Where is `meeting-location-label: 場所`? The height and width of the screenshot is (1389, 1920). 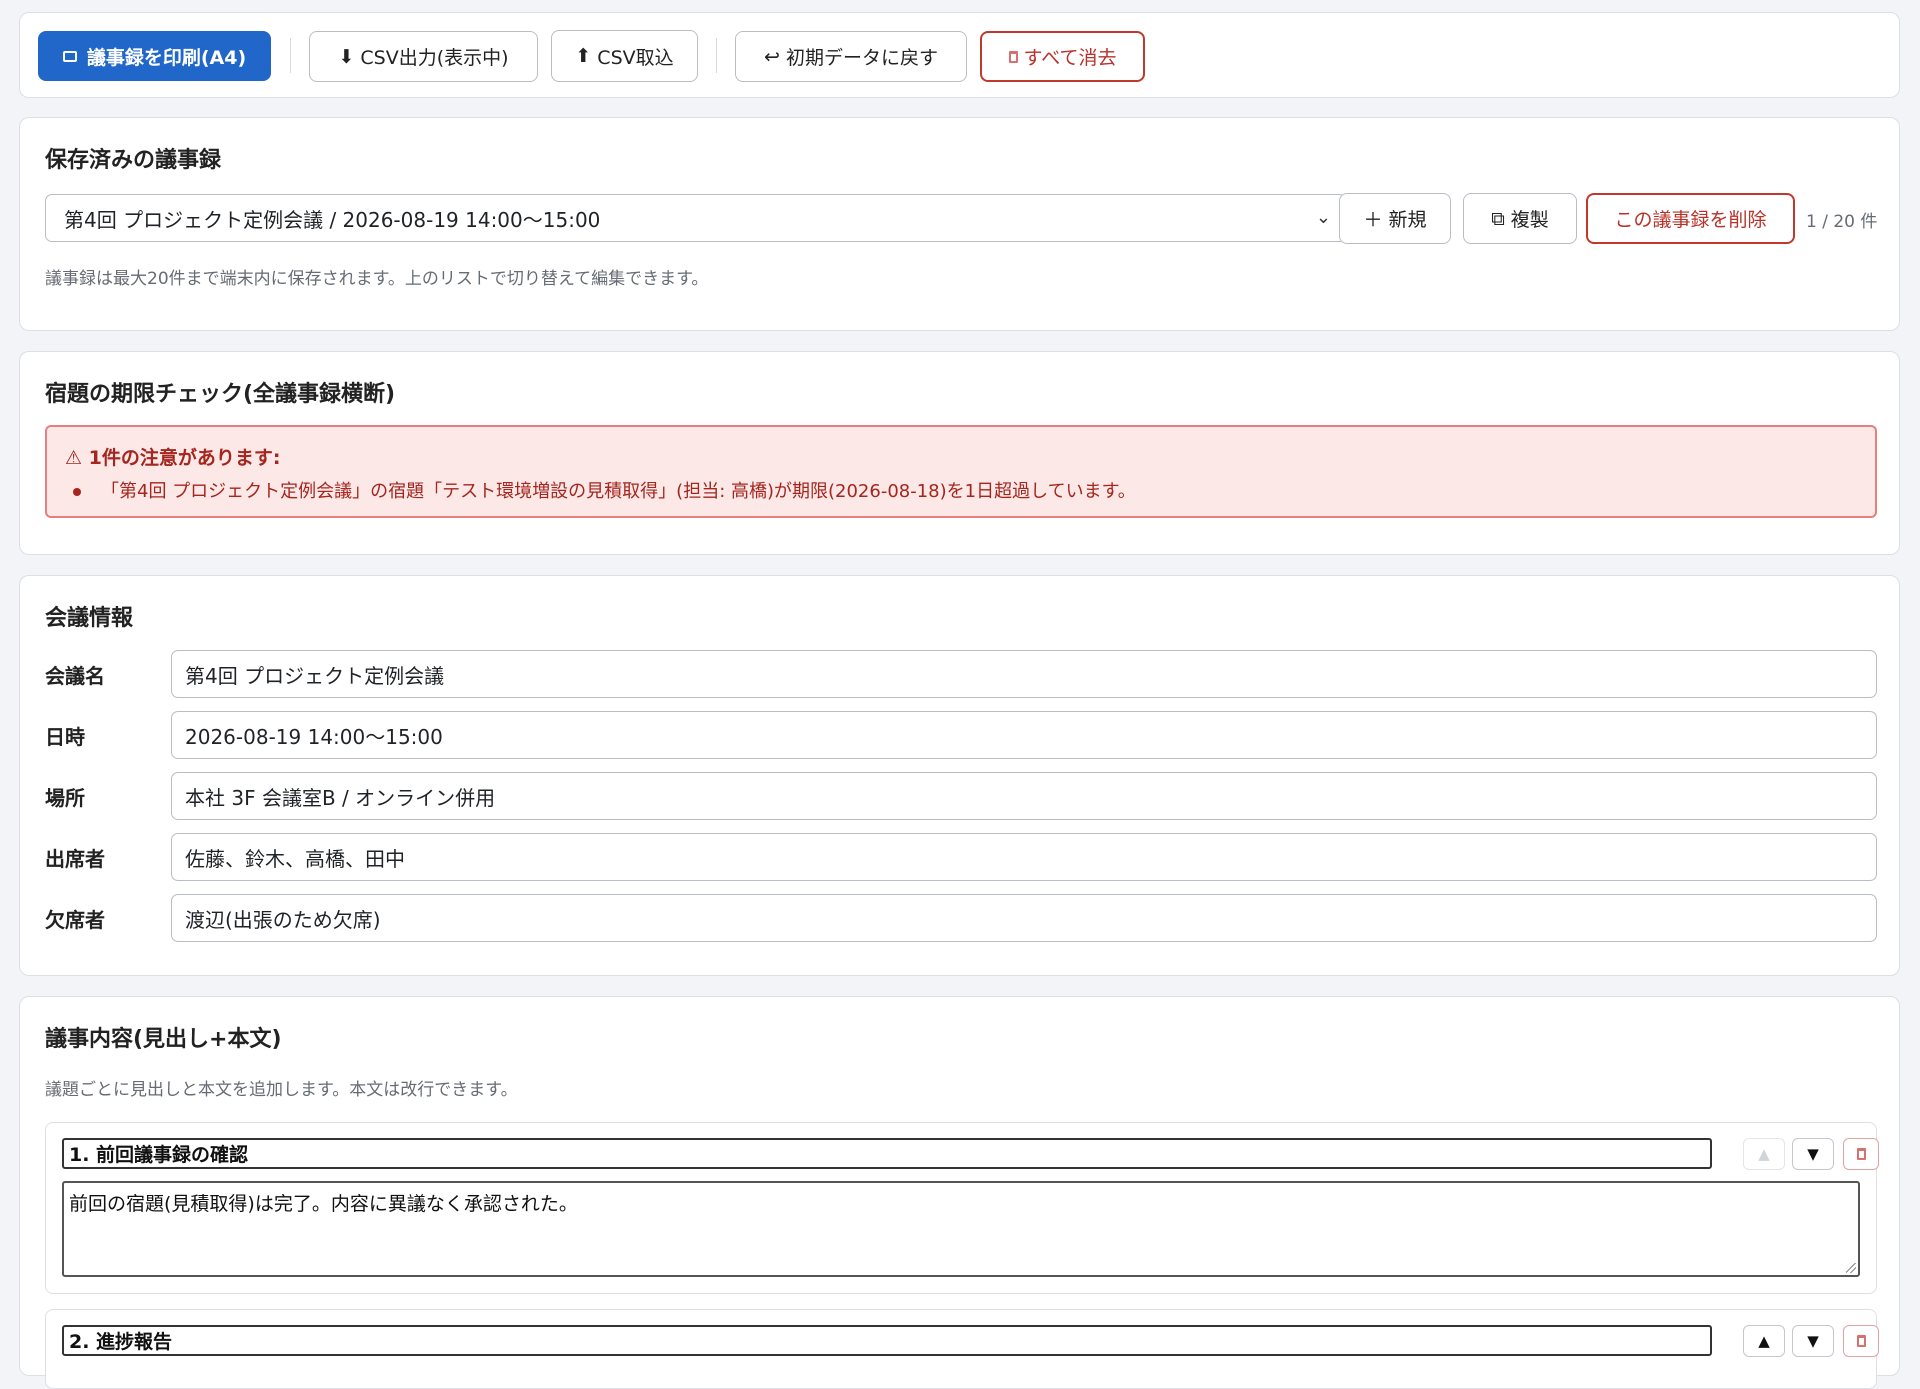 meeting-location-label: 場所 is located at coordinates (65, 798).